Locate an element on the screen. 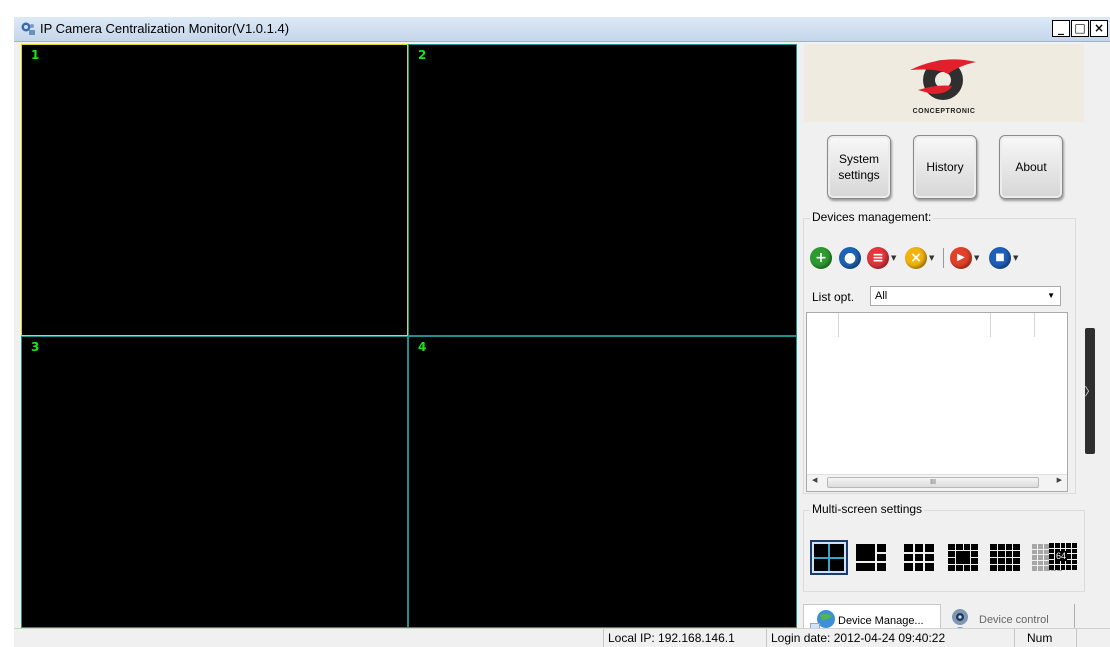 The width and height of the screenshot is (1110, 647). scroll-left-icon: ◀ is located at coordinates (814, 480).